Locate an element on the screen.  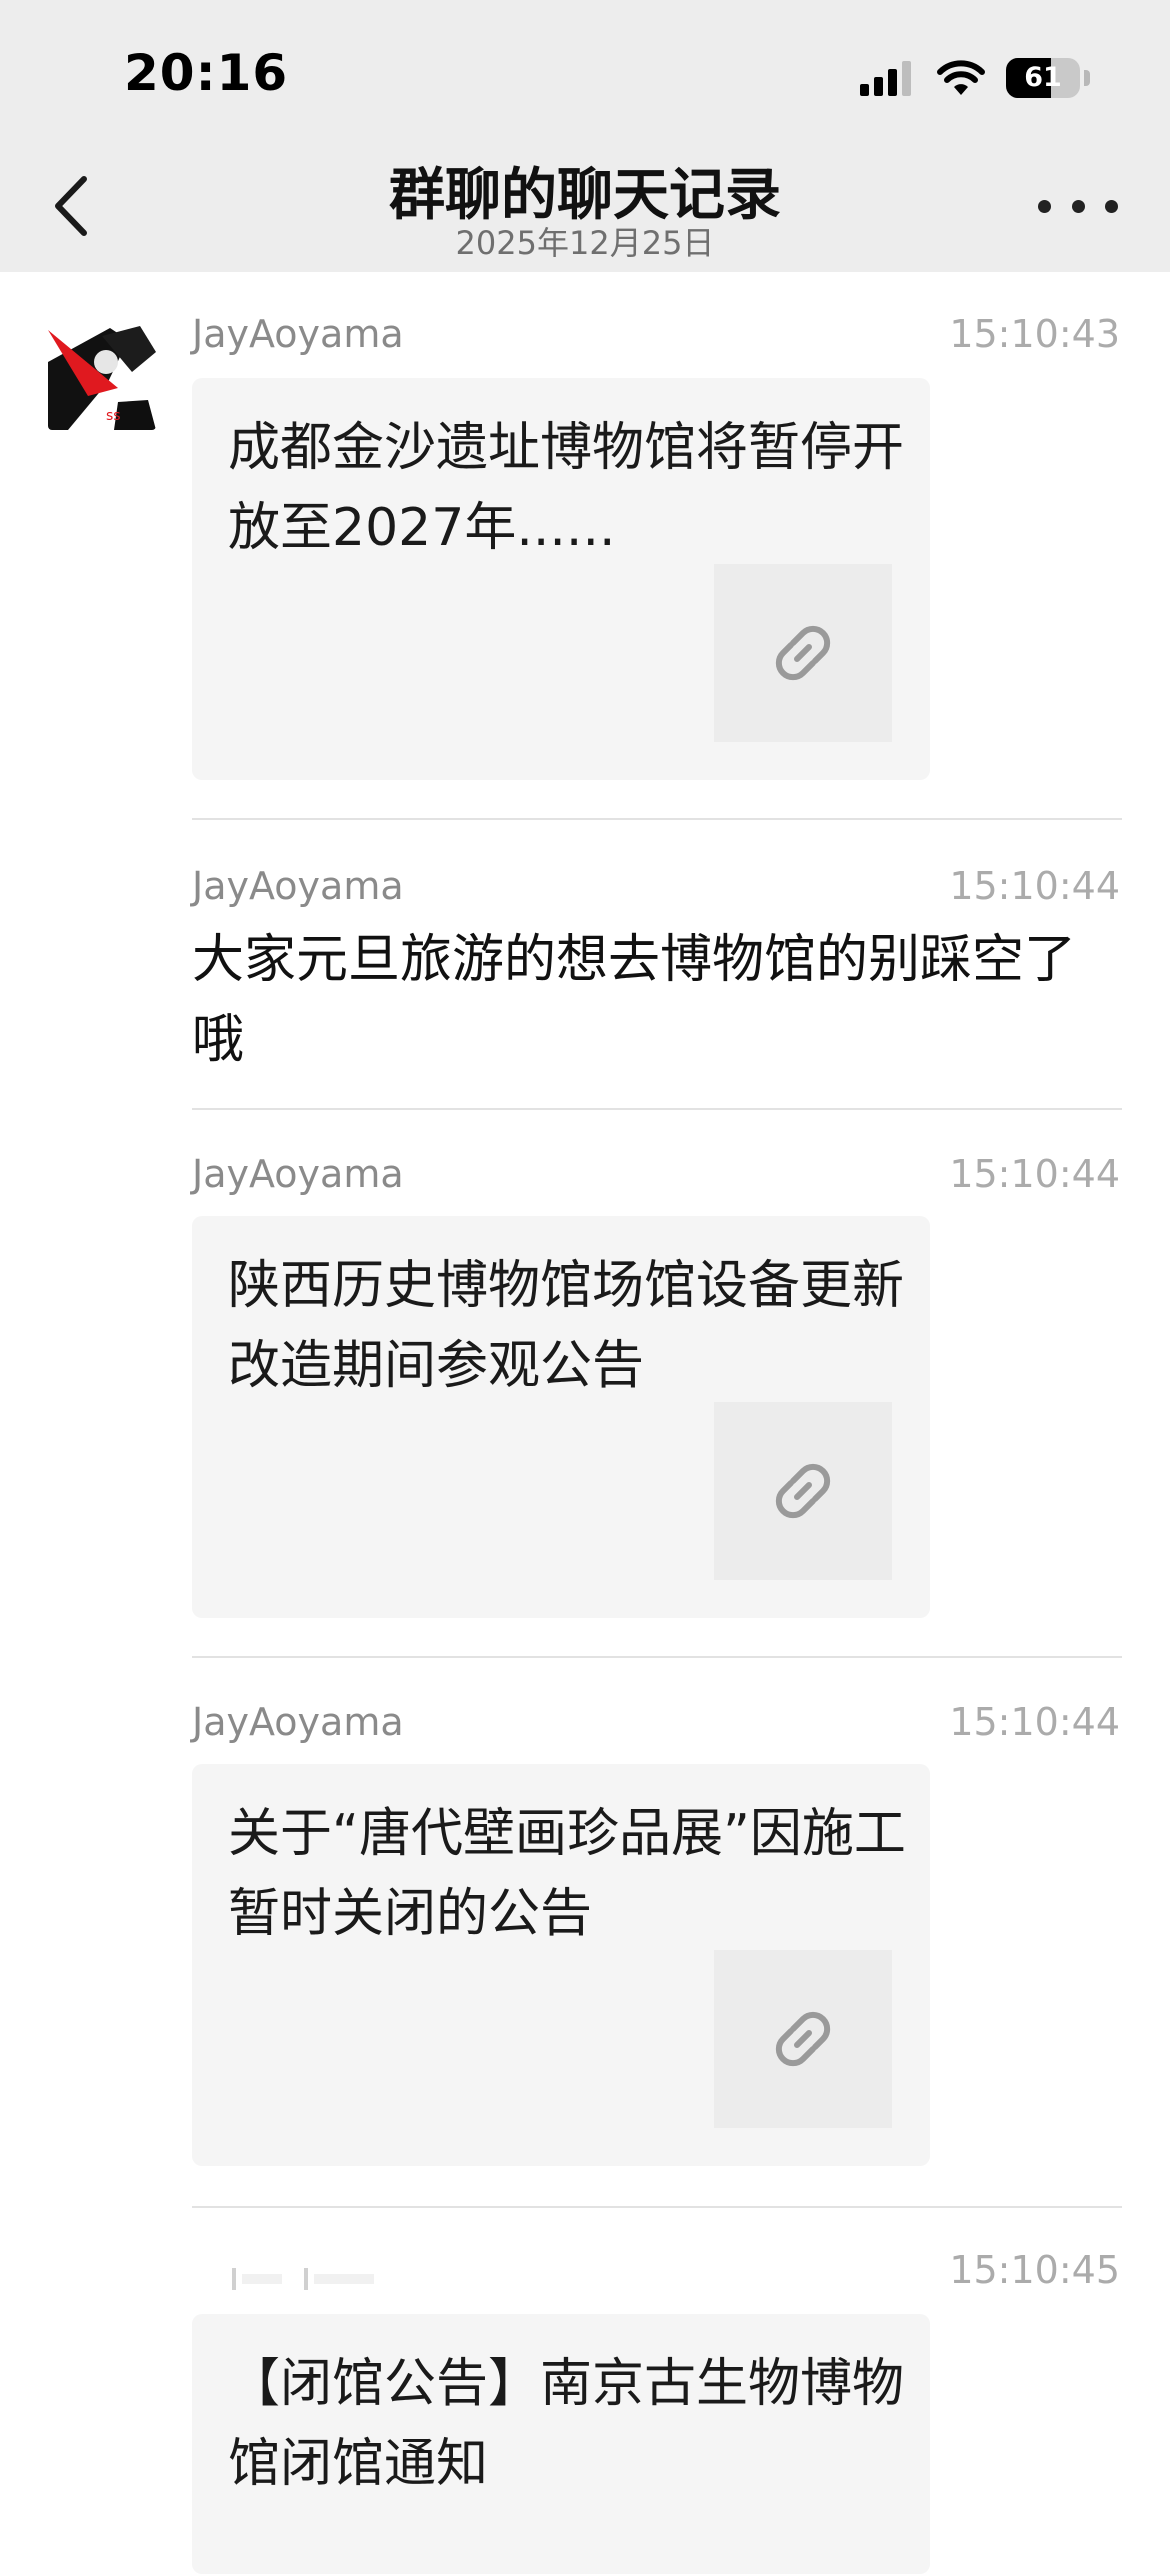
link-card-title: 关于“唐代壁画珍品展”因施工暂时关闭的公告 is located at coordinates (567, 1874).